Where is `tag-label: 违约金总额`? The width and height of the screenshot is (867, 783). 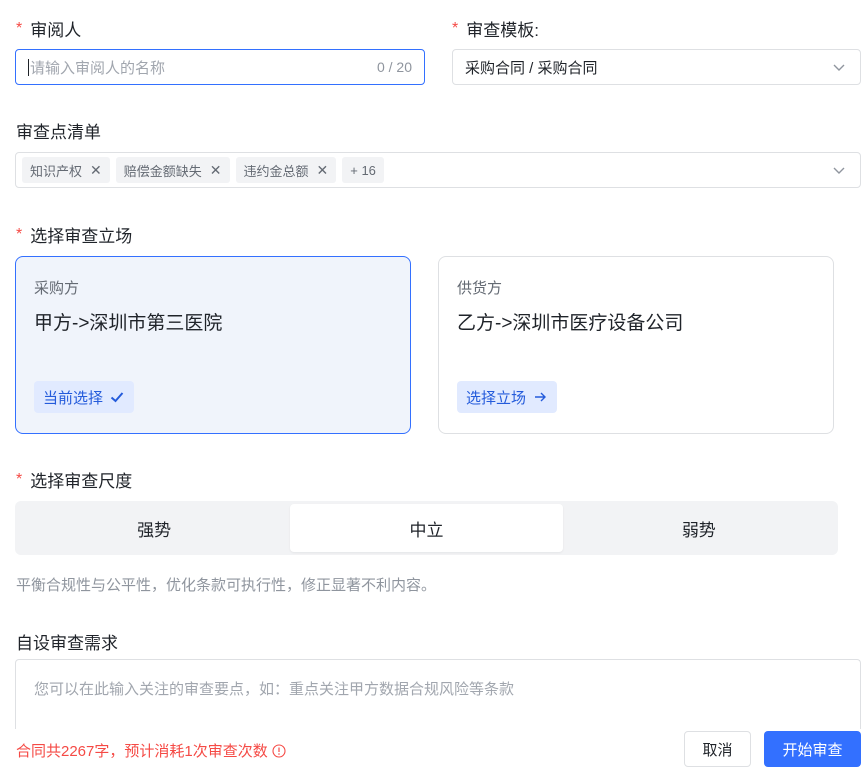 tag-label: 违约金总额 is located at coordinates (276, 171).